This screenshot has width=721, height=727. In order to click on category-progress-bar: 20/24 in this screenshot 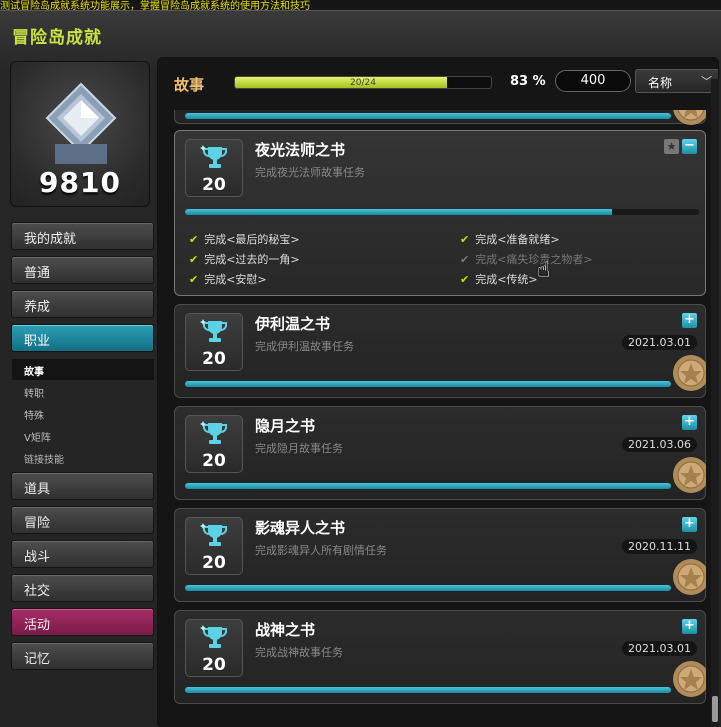, I will do `click(363, 82)`.